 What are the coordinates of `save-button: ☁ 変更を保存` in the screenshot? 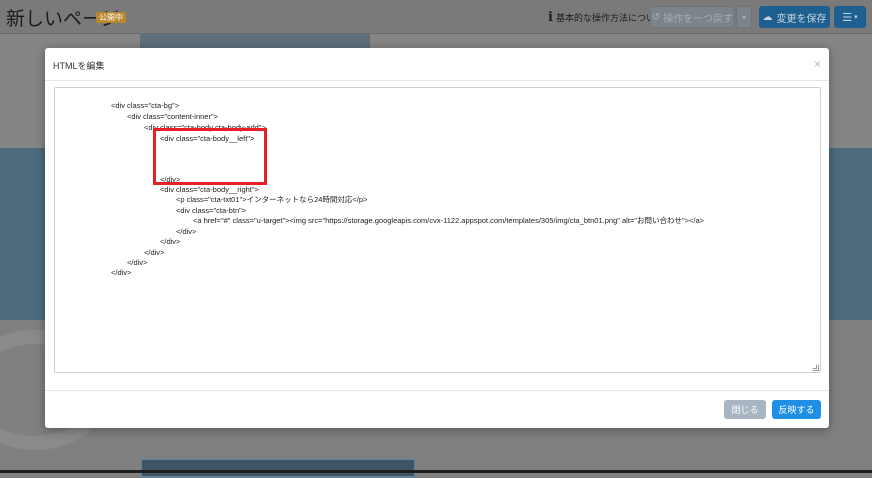 It's located at (794, 17).